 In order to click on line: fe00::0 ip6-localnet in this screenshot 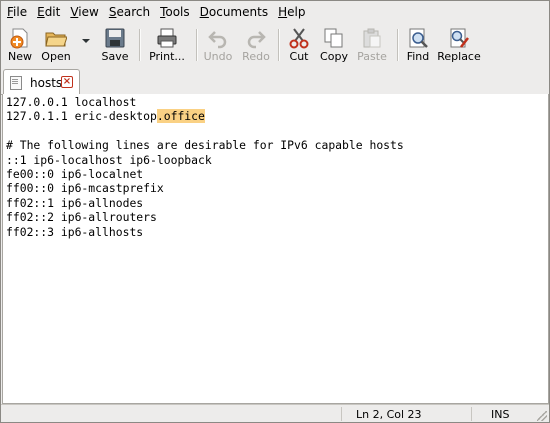, I will do `click(75, 174)`.